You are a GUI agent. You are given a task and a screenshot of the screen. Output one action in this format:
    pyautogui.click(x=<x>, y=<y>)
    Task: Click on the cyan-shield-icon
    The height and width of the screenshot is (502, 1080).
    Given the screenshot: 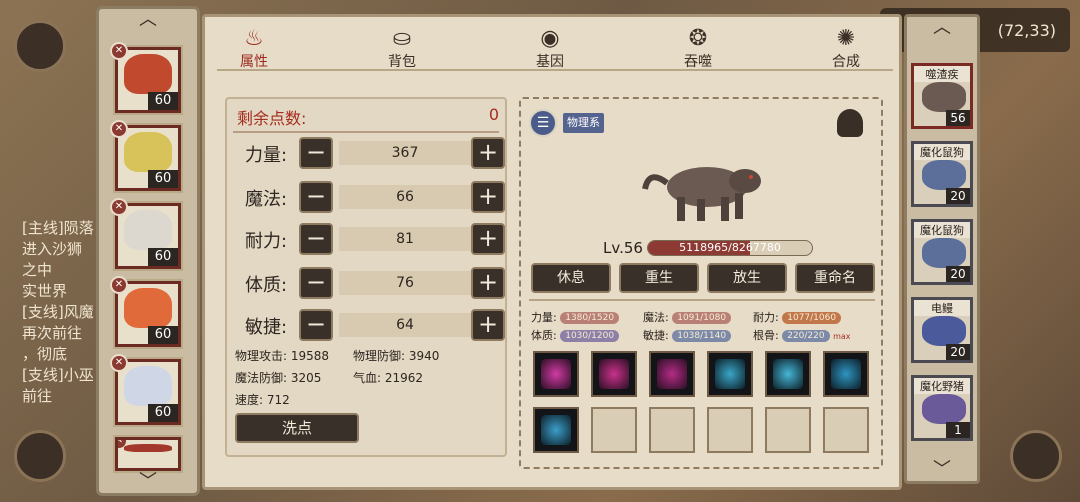 What is the action you would take?
    pyautogui.click(x=730, y=374)
    